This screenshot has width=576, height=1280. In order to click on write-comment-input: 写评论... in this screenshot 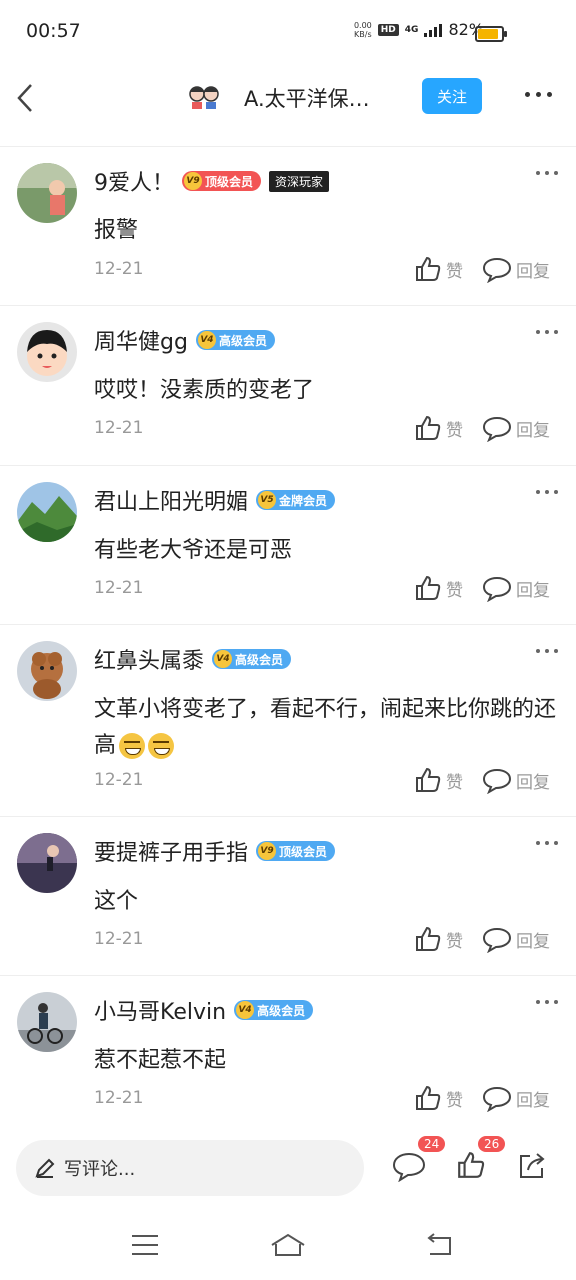, I will do `click(190, 1168)`.